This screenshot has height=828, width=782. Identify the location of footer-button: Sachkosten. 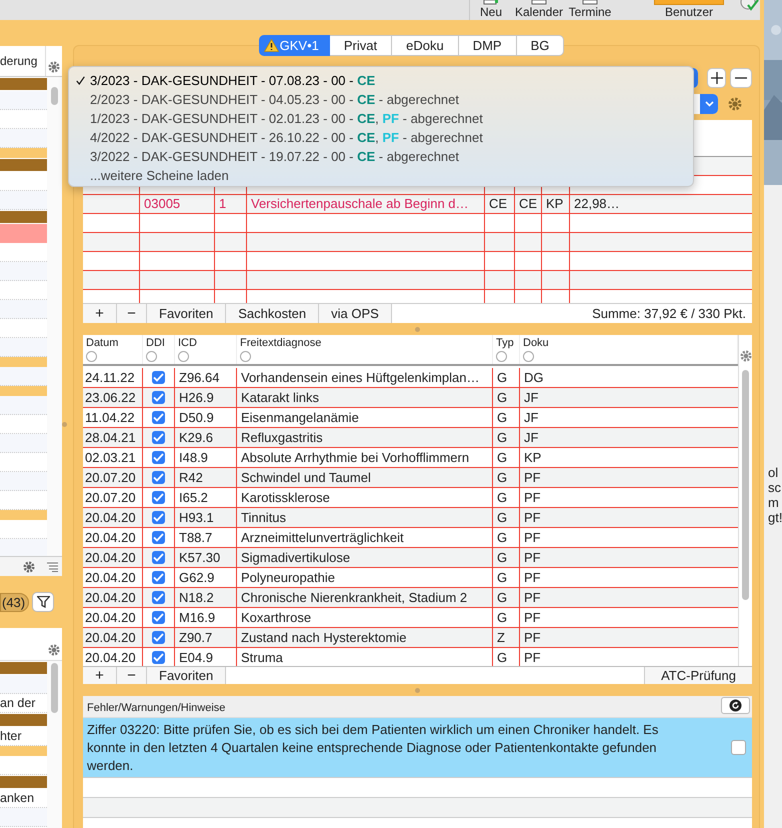
(273, 313).